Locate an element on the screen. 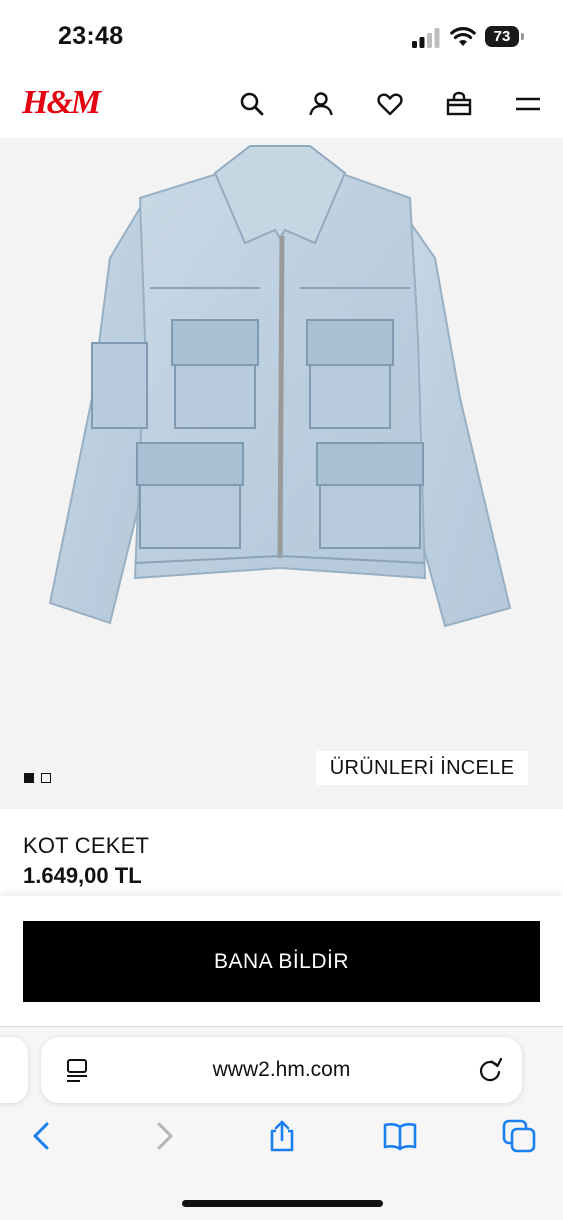 The height and width of the screenshot is (1220, 563). battery-level: 73 is located at coordinates (502, 36).